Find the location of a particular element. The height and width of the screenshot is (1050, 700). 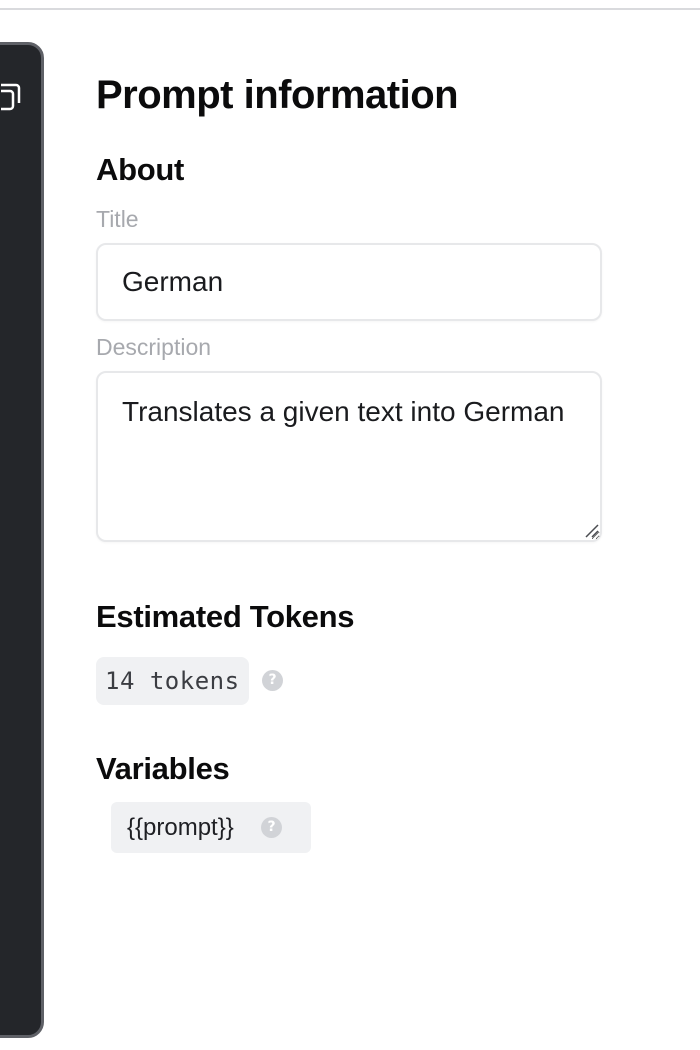

estimated-tokens-heading: Estimated Tokens is located at coordinates (225, 616).